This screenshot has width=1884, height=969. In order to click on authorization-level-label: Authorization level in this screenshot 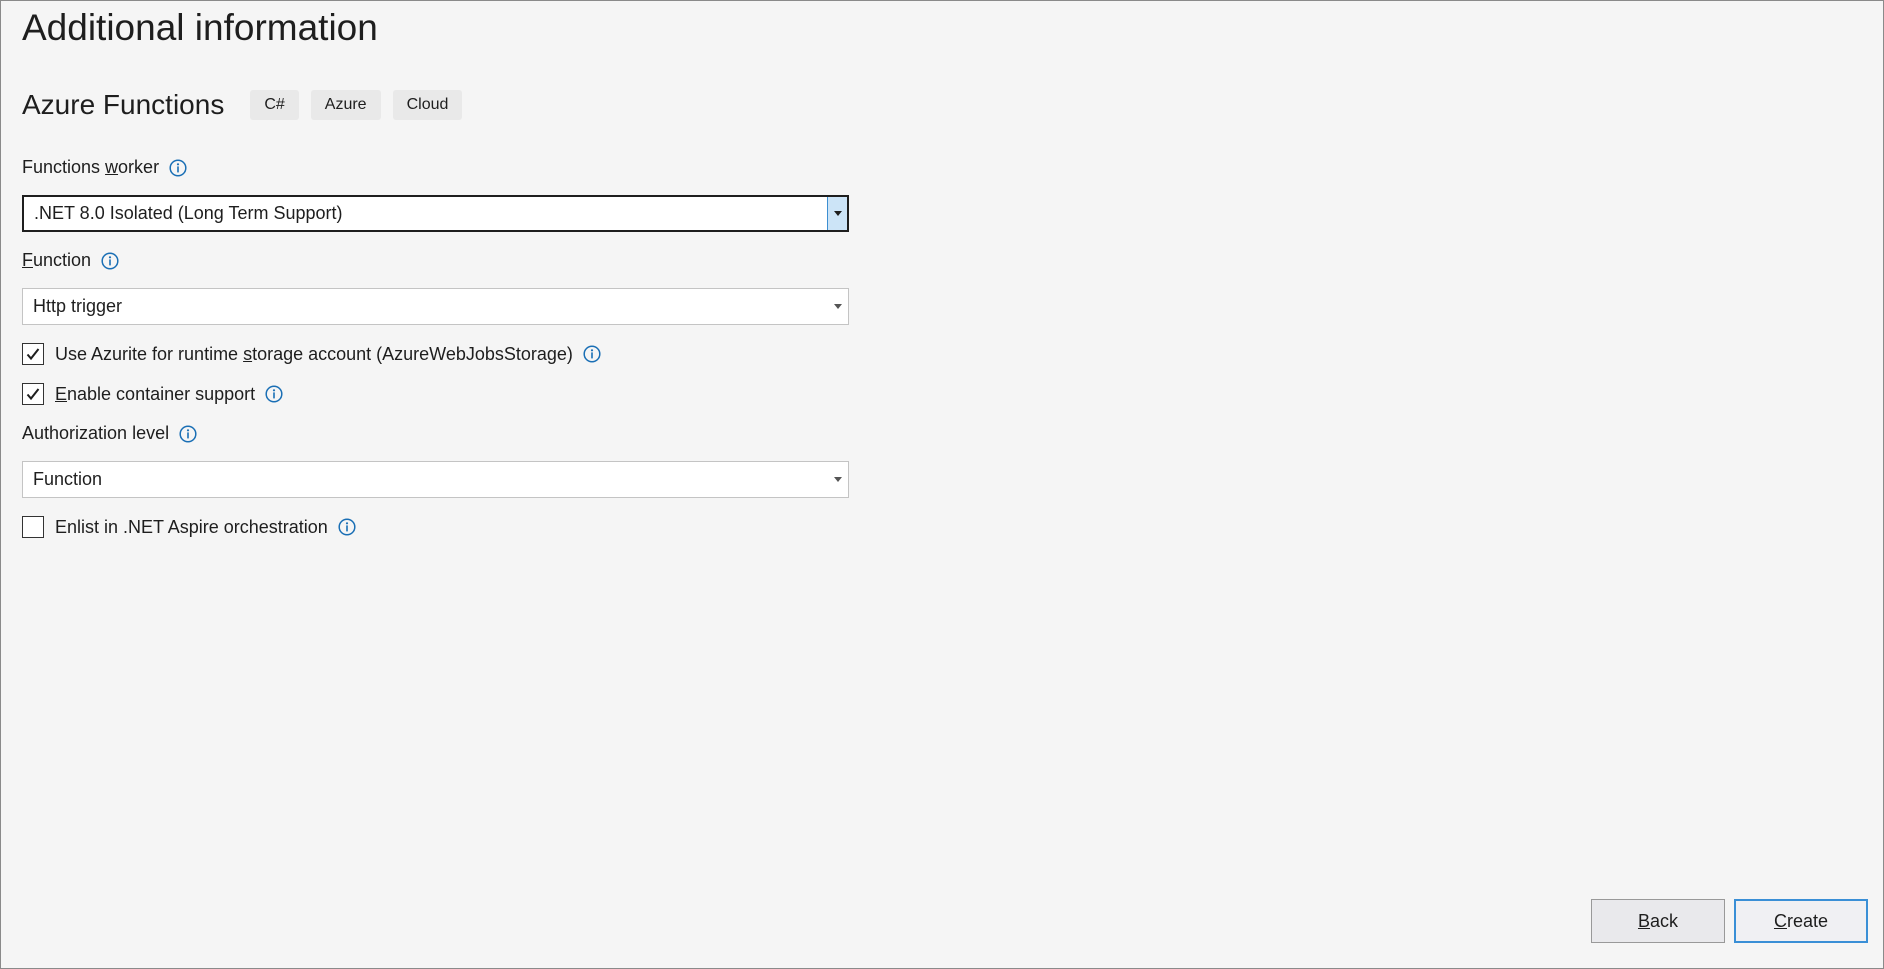, I will do `click(109, 433)`.